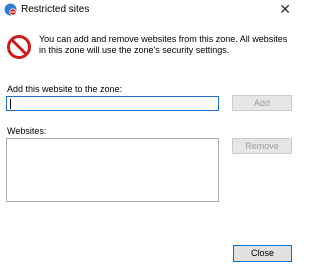  Describe the element at coordinates (262, 103) in the screenshot. I see `add-button: Add` at that location.